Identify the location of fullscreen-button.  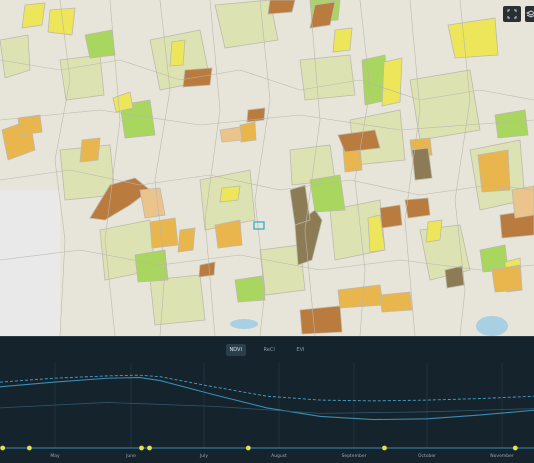
(512, 14).